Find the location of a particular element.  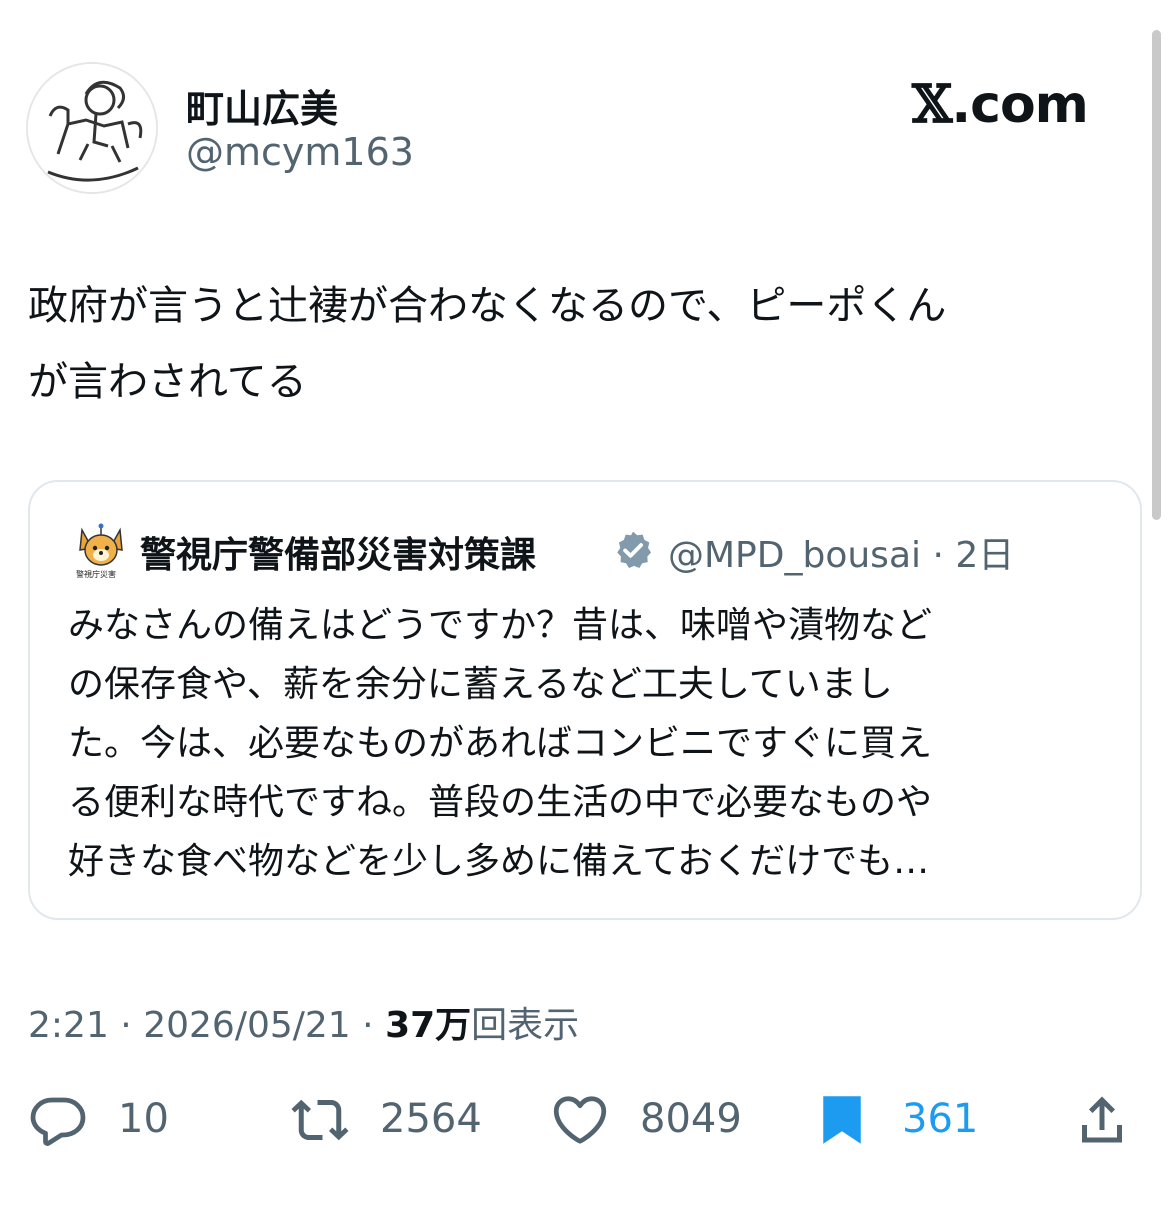

tweet-meta: 2:21 · 2026/05/21 · 37万回表示 is located at coordinates (303, 1022).